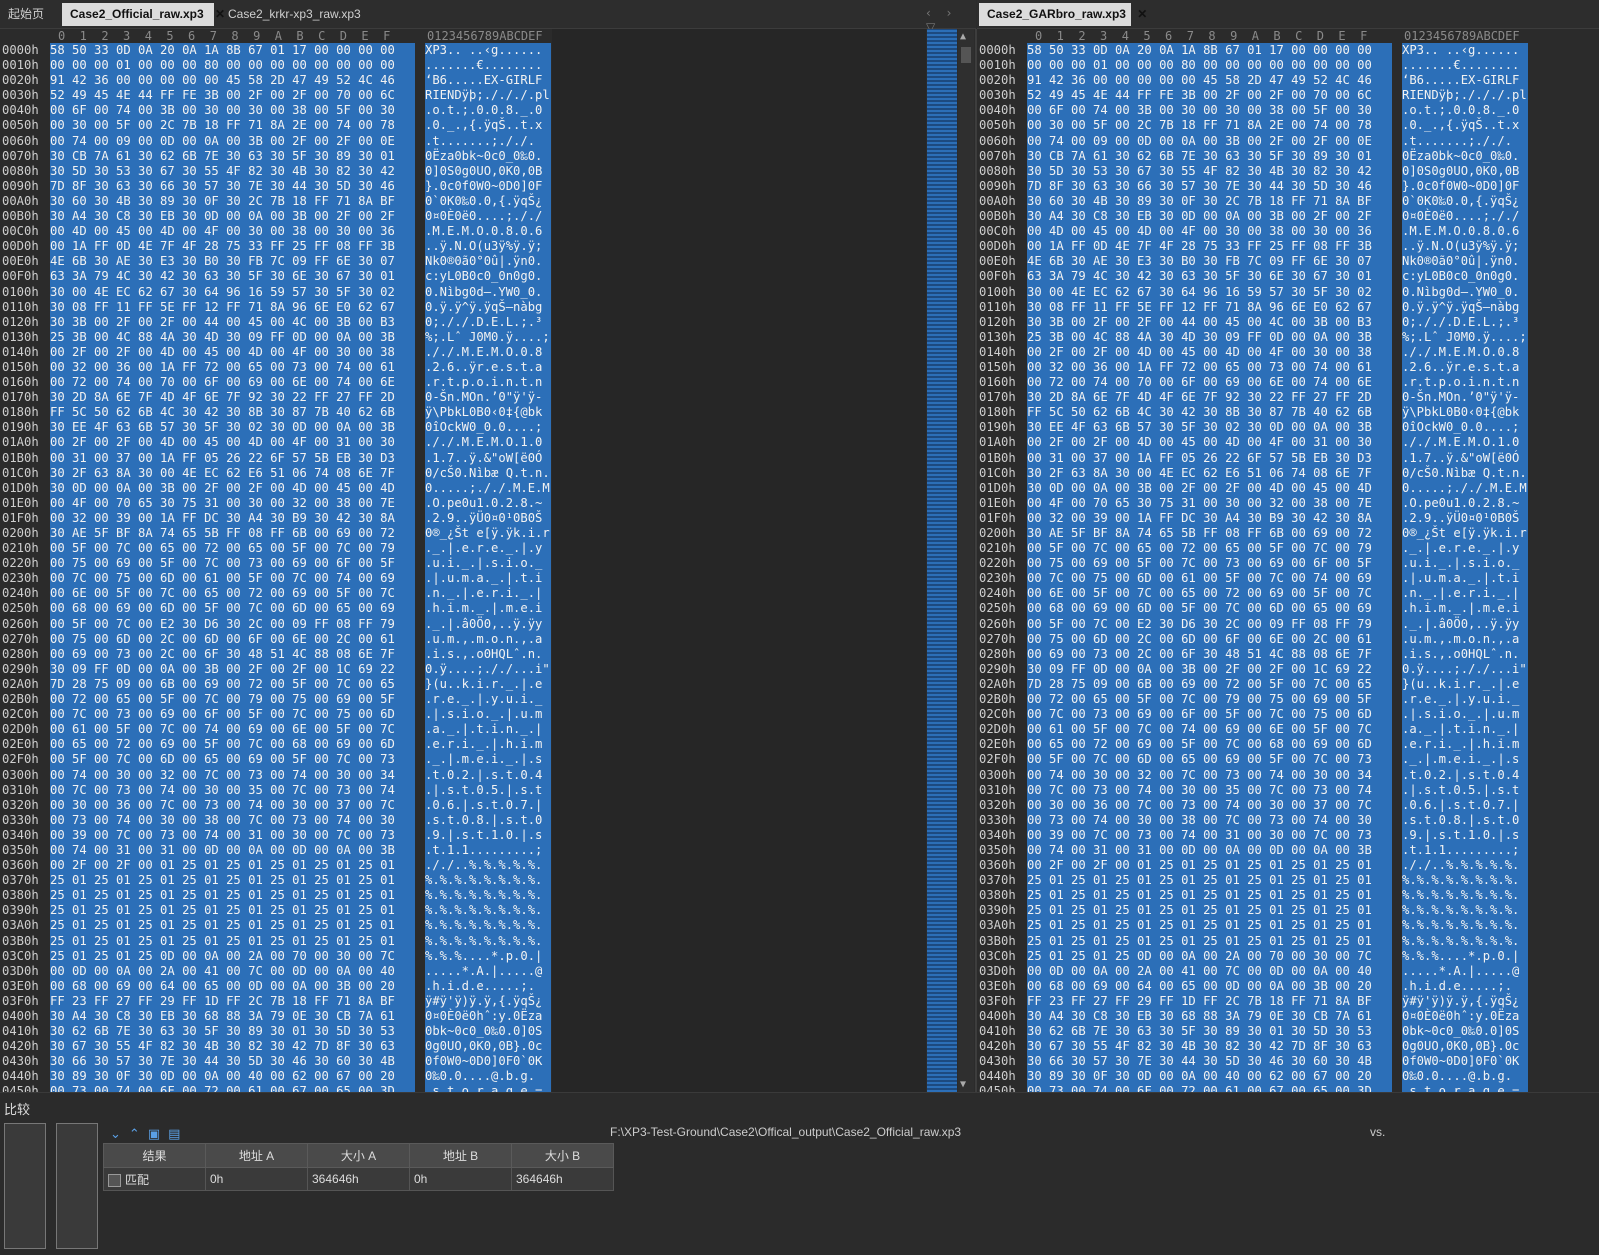  I want to click on col-address-a: 地址 A, so click(256, 1155).